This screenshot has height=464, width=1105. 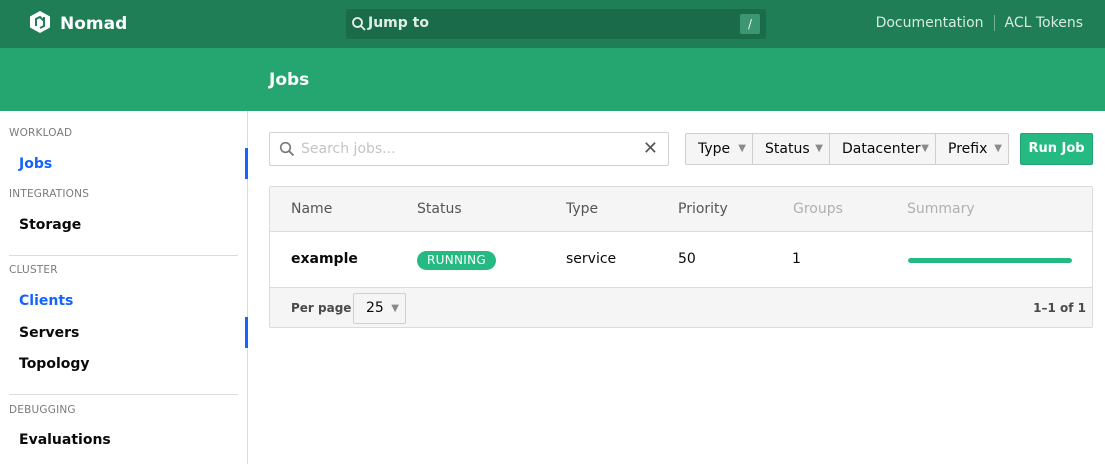 I want to click on table-row: example RUNNING service 50 1, so click(x=681, y=260).